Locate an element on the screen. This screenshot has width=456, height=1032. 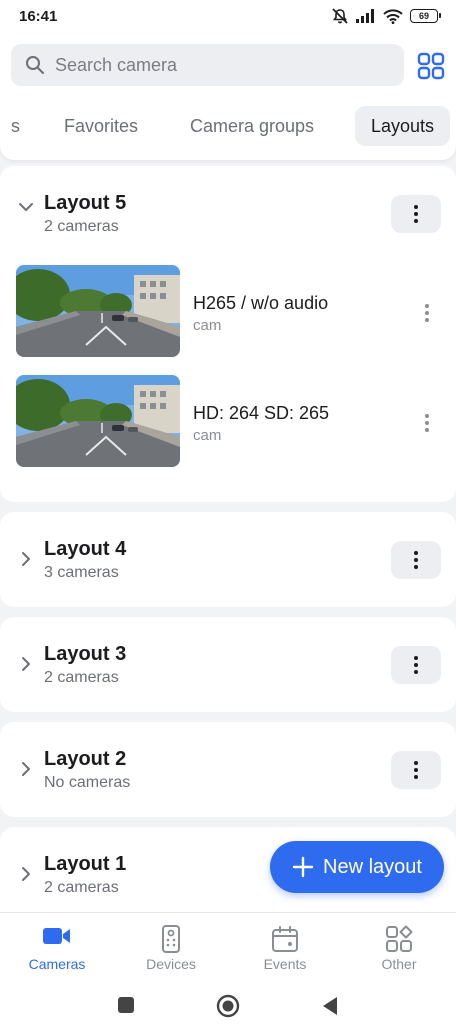
grid-view-button is located at coordinates (431, 66).